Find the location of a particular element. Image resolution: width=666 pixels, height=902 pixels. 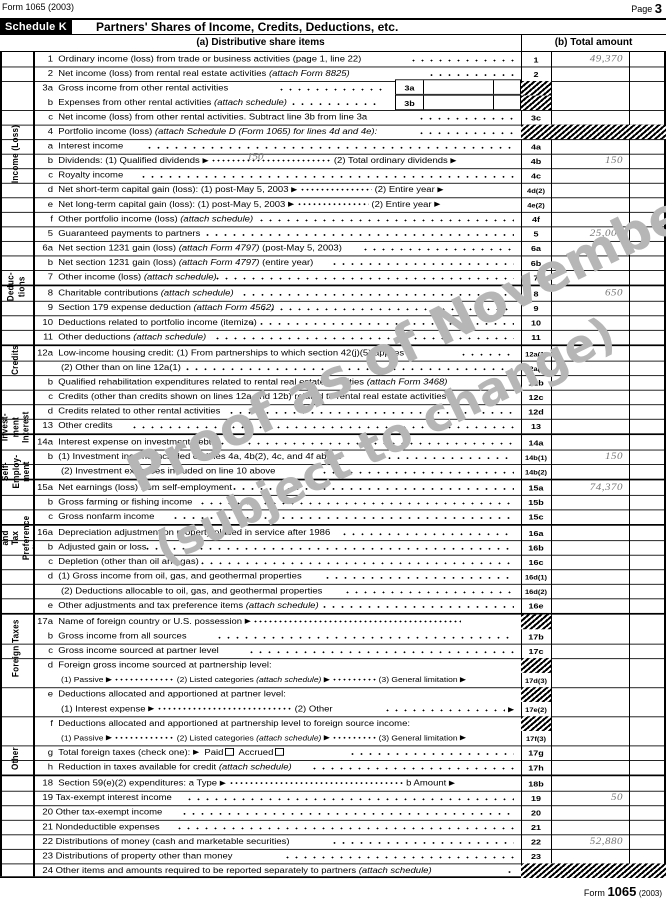

column-a-header: (a) Distributive share items is located at coordinates (260, 42).